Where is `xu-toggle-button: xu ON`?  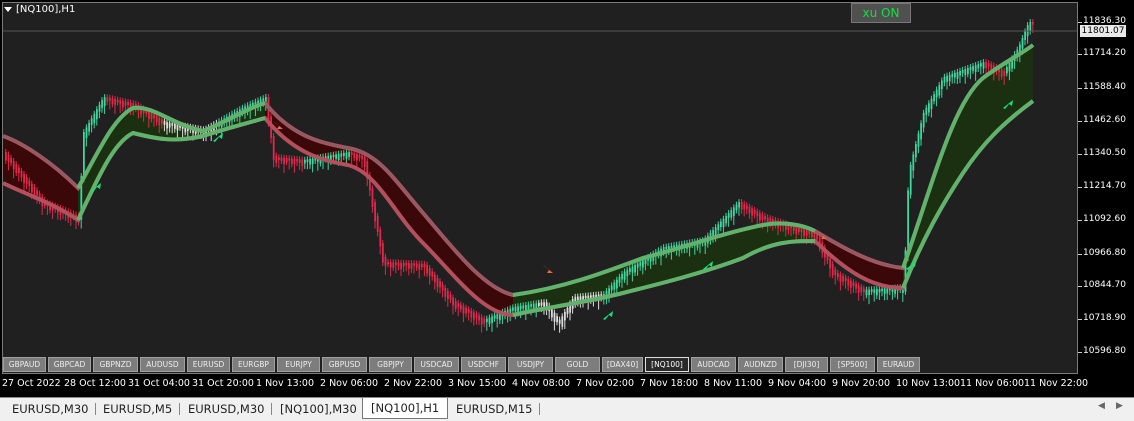 xu-toggle-button: xu ON is located at coordinates (881, 13).